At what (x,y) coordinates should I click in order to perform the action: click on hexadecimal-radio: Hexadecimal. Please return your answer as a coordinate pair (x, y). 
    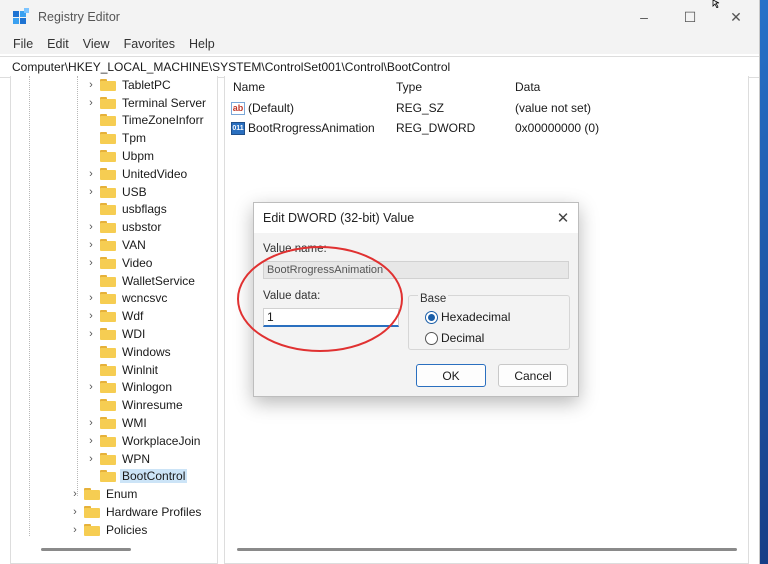
    Looking at the image, I should click on (467, 317).